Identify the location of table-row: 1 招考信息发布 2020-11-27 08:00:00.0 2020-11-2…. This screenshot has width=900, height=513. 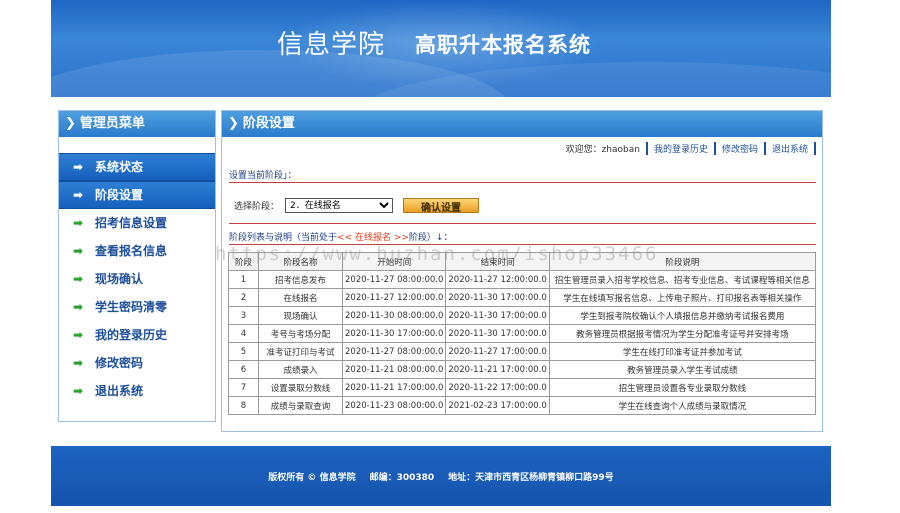
(522, 279).